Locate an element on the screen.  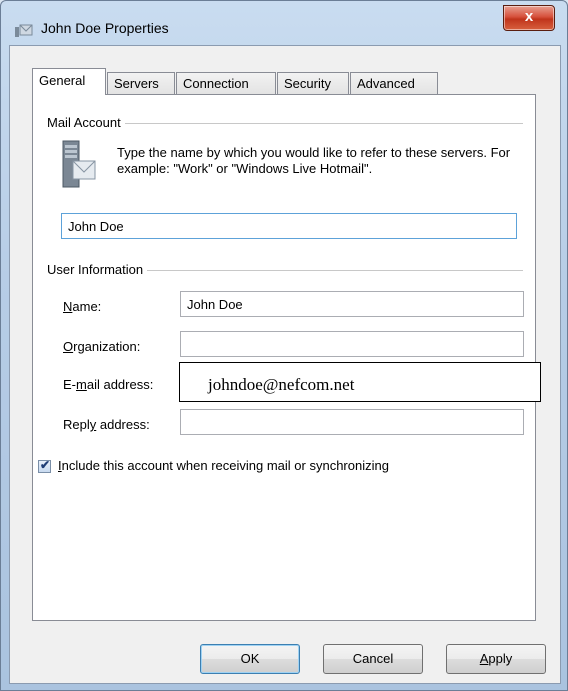
email-label-pre: E- is located at coordinates (69, 384).